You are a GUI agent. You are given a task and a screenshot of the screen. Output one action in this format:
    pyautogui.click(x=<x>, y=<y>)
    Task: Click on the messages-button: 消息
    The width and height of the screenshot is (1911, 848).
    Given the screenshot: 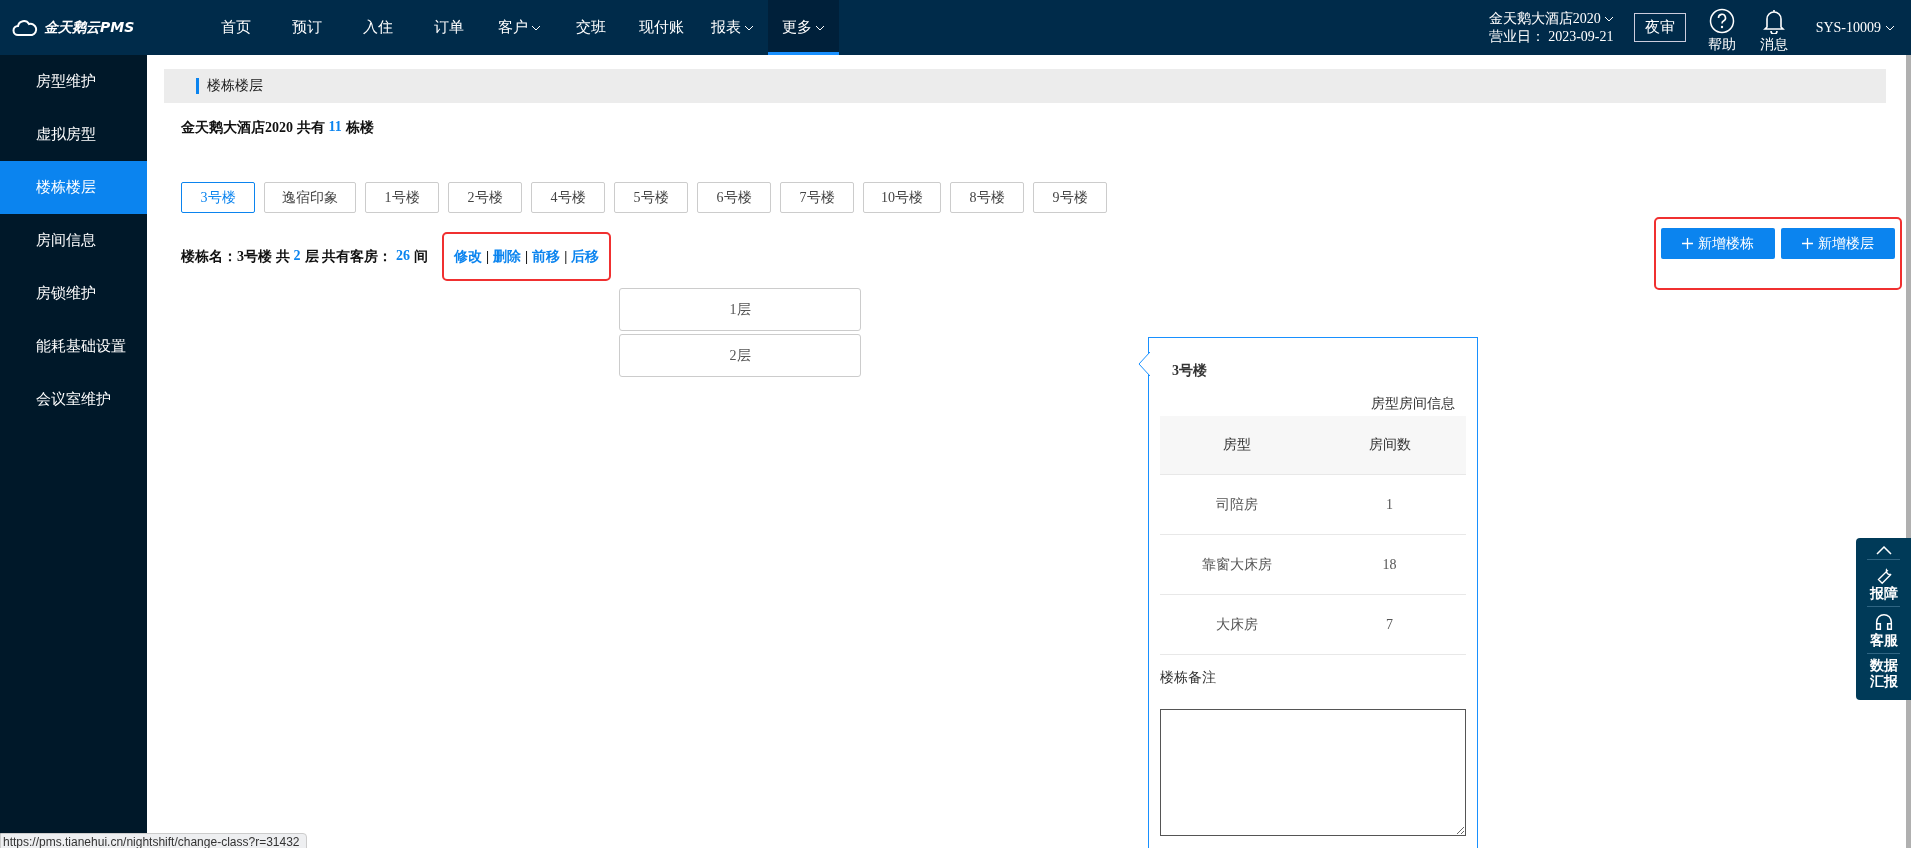 What is the action you would take?
    pyautogui.click(x=1773, y=27)
    